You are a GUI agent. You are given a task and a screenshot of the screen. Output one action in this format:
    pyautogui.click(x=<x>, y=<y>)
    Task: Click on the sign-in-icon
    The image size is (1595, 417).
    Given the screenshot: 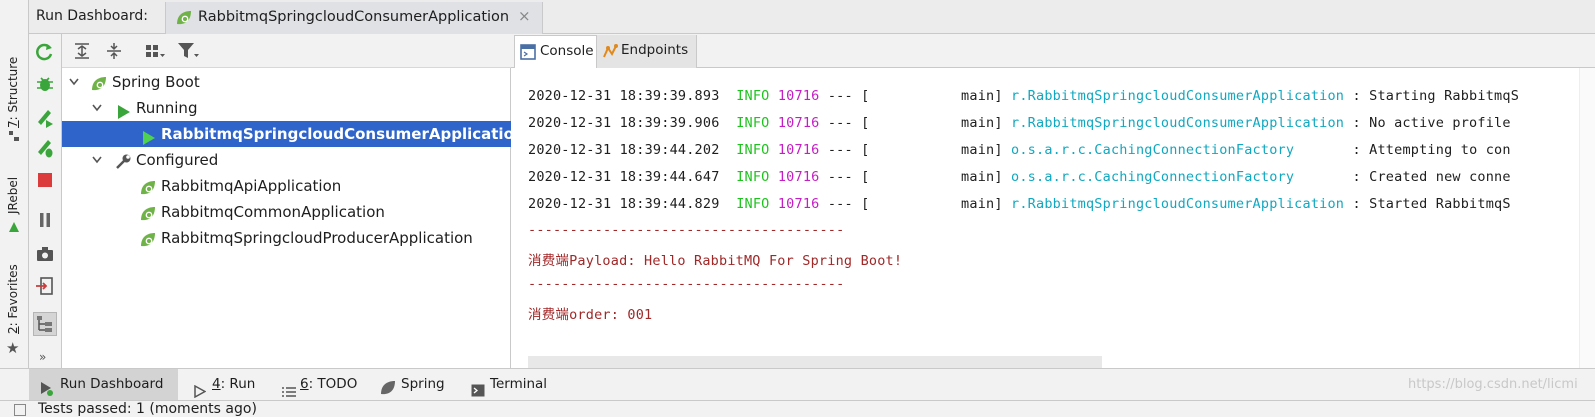 What is the action you would take?
    pyautogui.click(x=45, y=286)
    